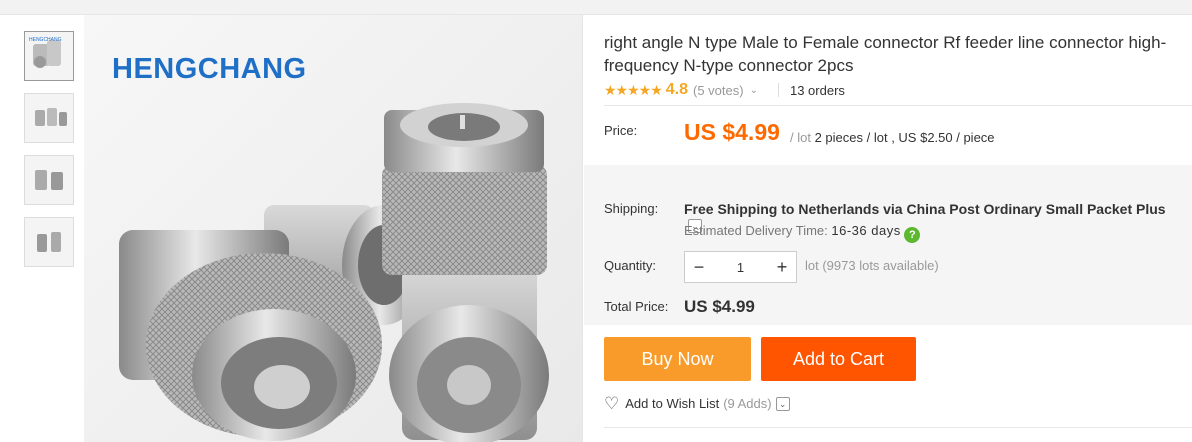 Image resolution: width=1192 pixels, height=442 pixels. I want to click on wishlist-label: Add to Wish List, so click(672, 403).